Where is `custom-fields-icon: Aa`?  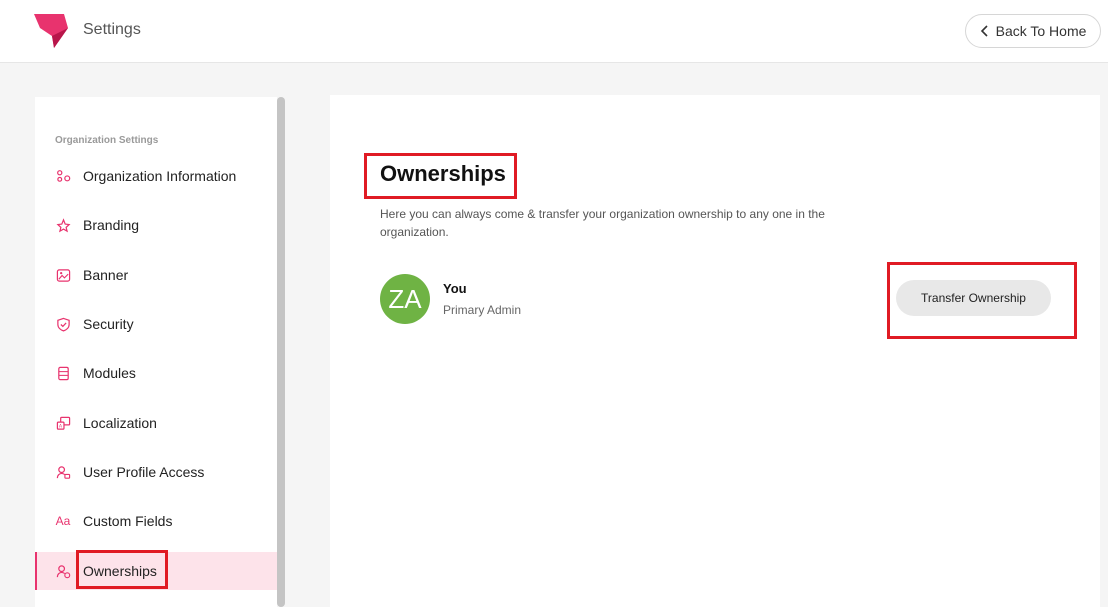
custom-fields-icon: Aa is located at coordinates (63, 521).